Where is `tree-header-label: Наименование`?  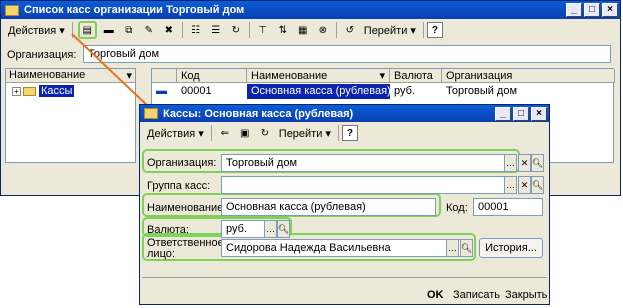
tree-header-label: Наименование is located at coordinates (47, 75).